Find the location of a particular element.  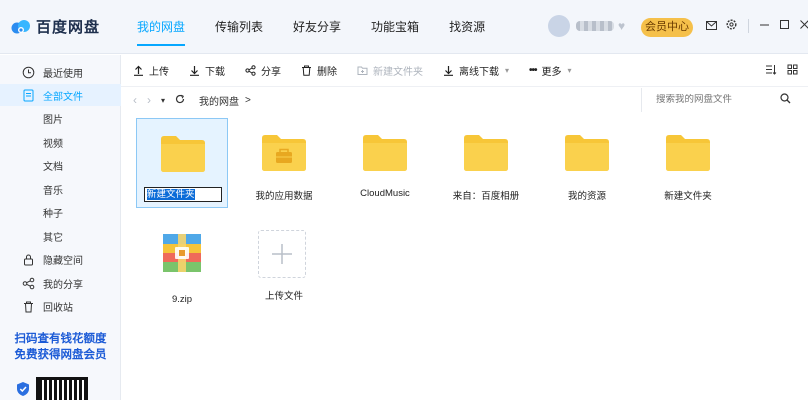

zip-archive-icon is located at coordinates (182, 253).